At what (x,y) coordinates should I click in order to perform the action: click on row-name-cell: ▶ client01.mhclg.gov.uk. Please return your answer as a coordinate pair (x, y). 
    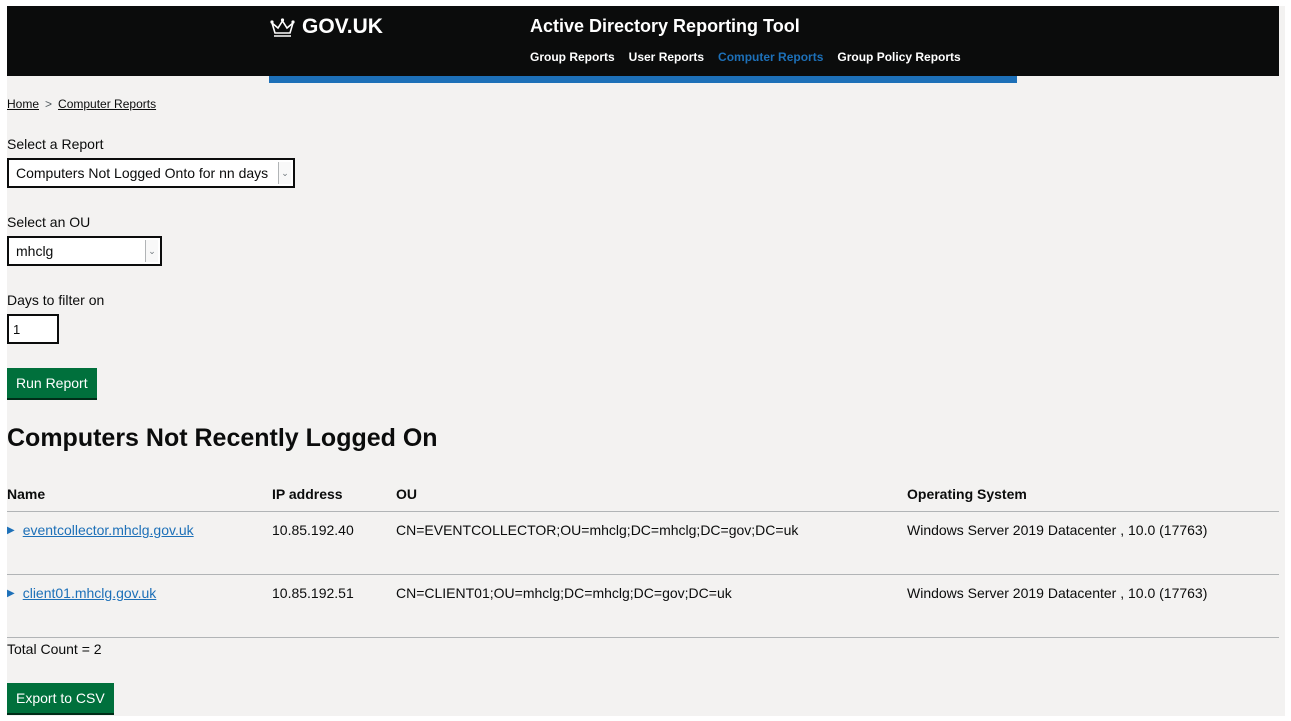
    Looking at the image, I should click on (81, 593).